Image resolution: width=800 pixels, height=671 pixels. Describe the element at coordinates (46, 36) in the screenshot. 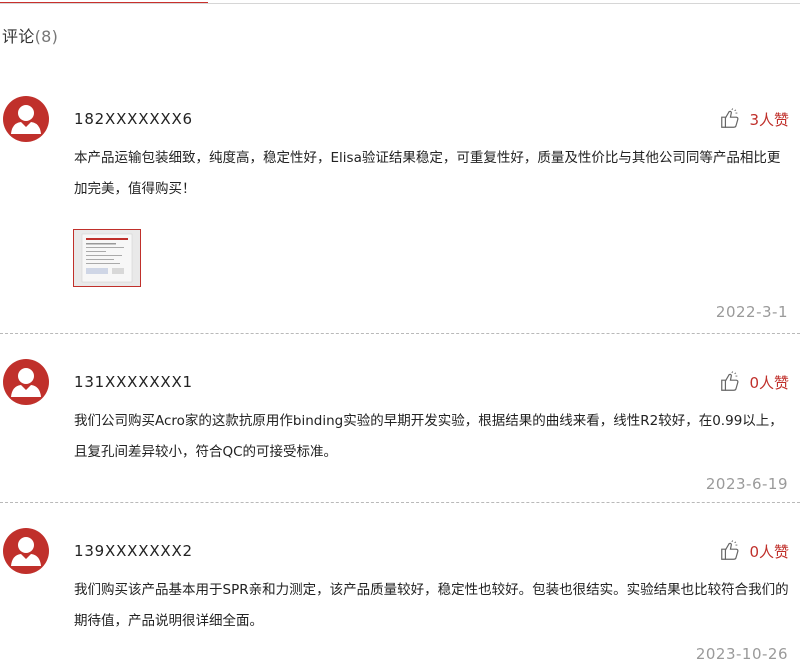

I see `comments-count: (8)` at that location.